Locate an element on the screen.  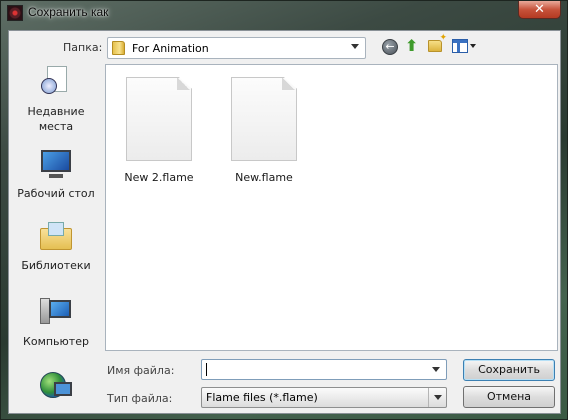
place-label: места is located at coordinates (56, 126).